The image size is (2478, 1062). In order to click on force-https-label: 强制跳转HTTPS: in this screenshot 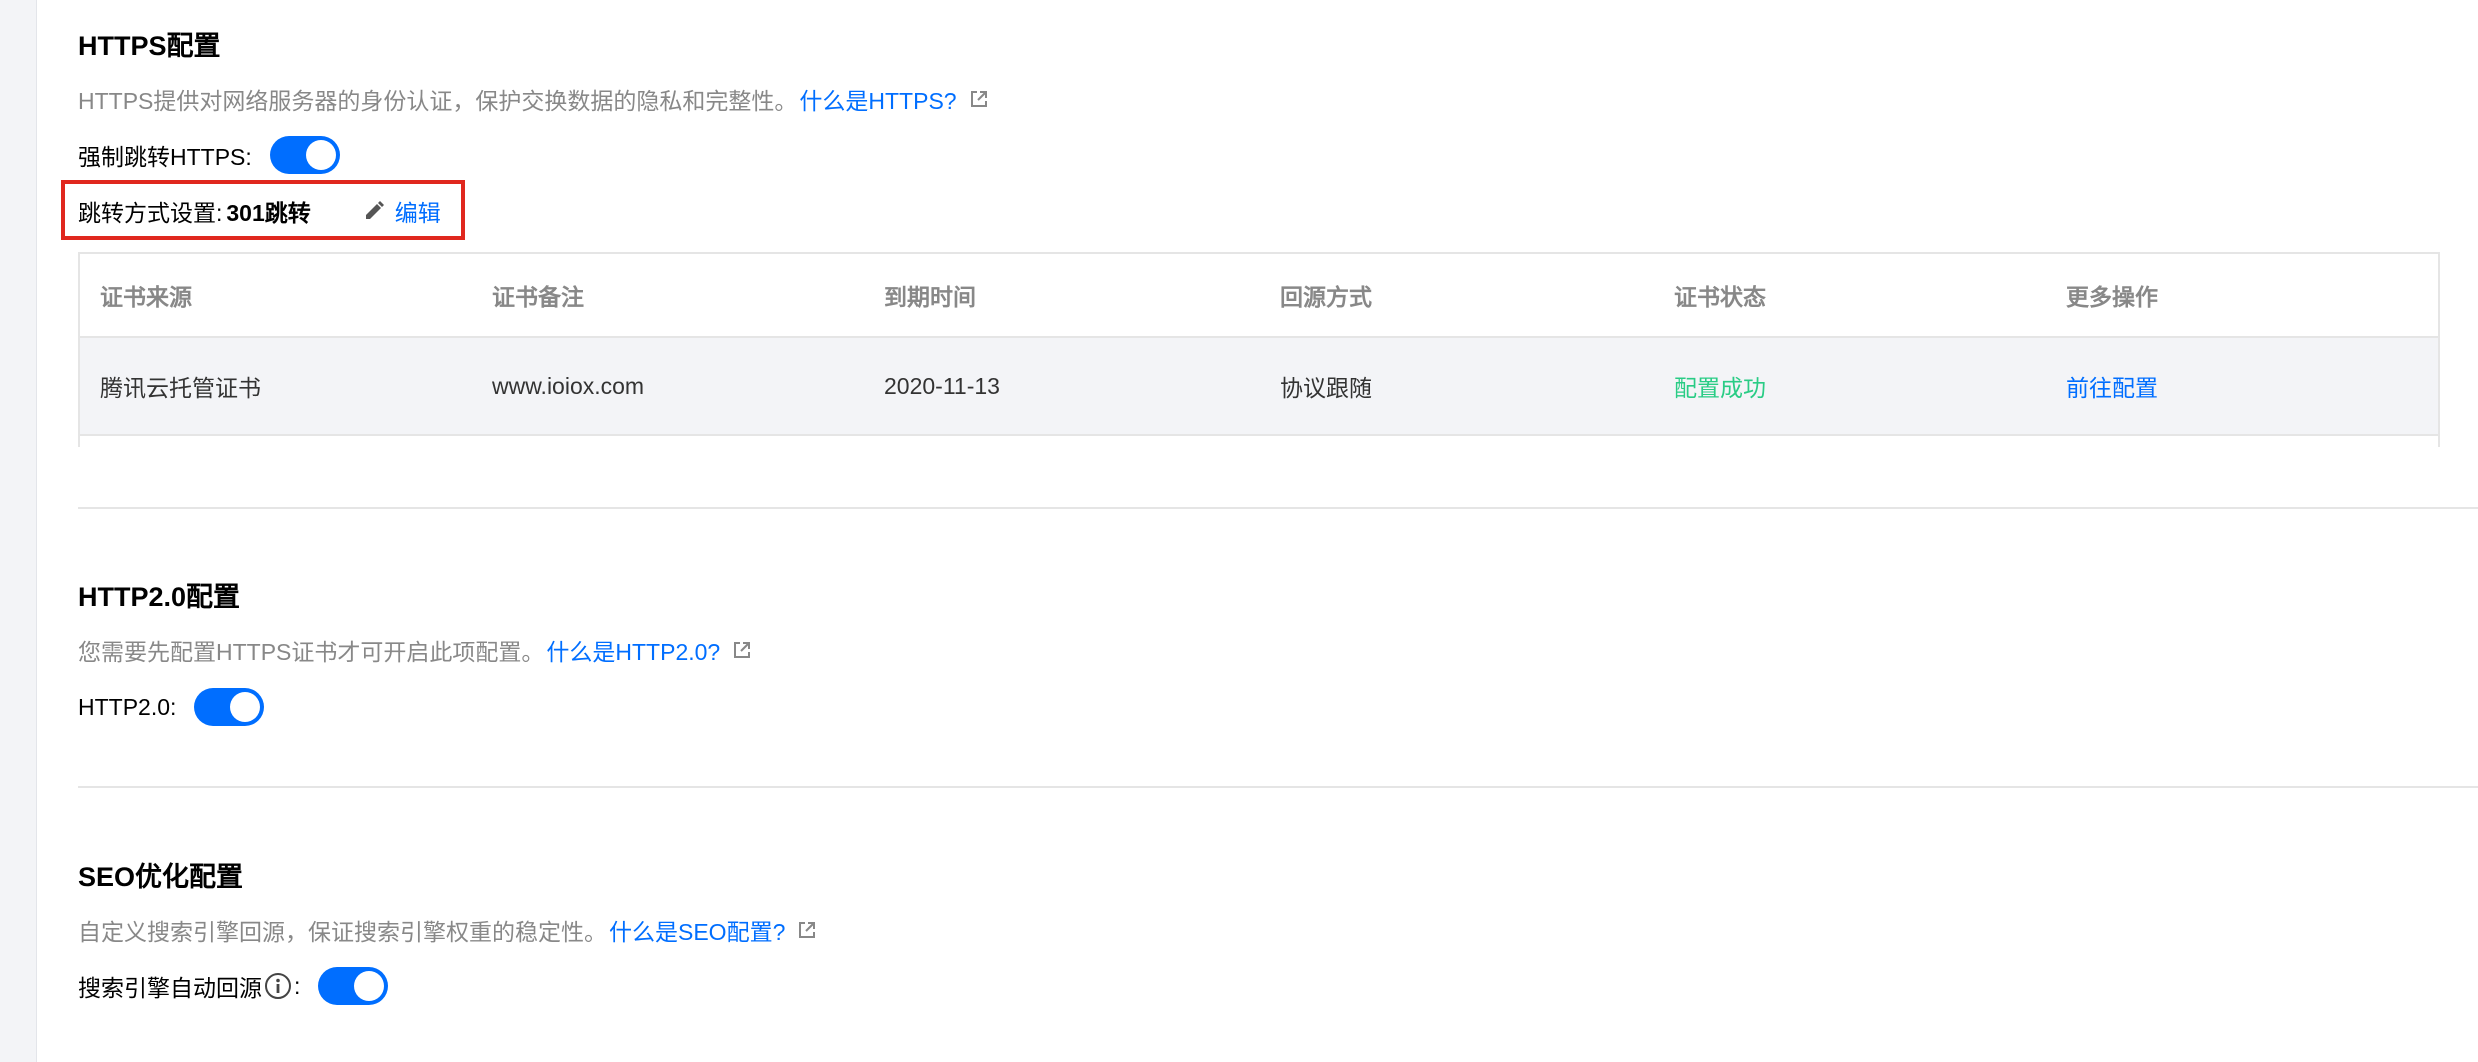, I will do `click(165, 157)`.